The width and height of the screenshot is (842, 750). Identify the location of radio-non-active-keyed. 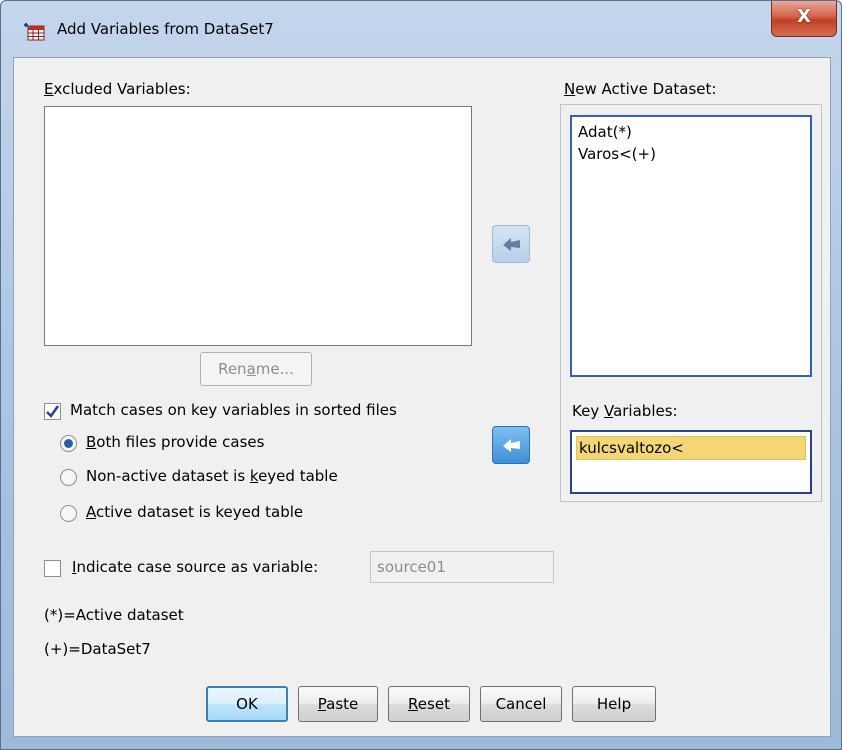
(68, 477).